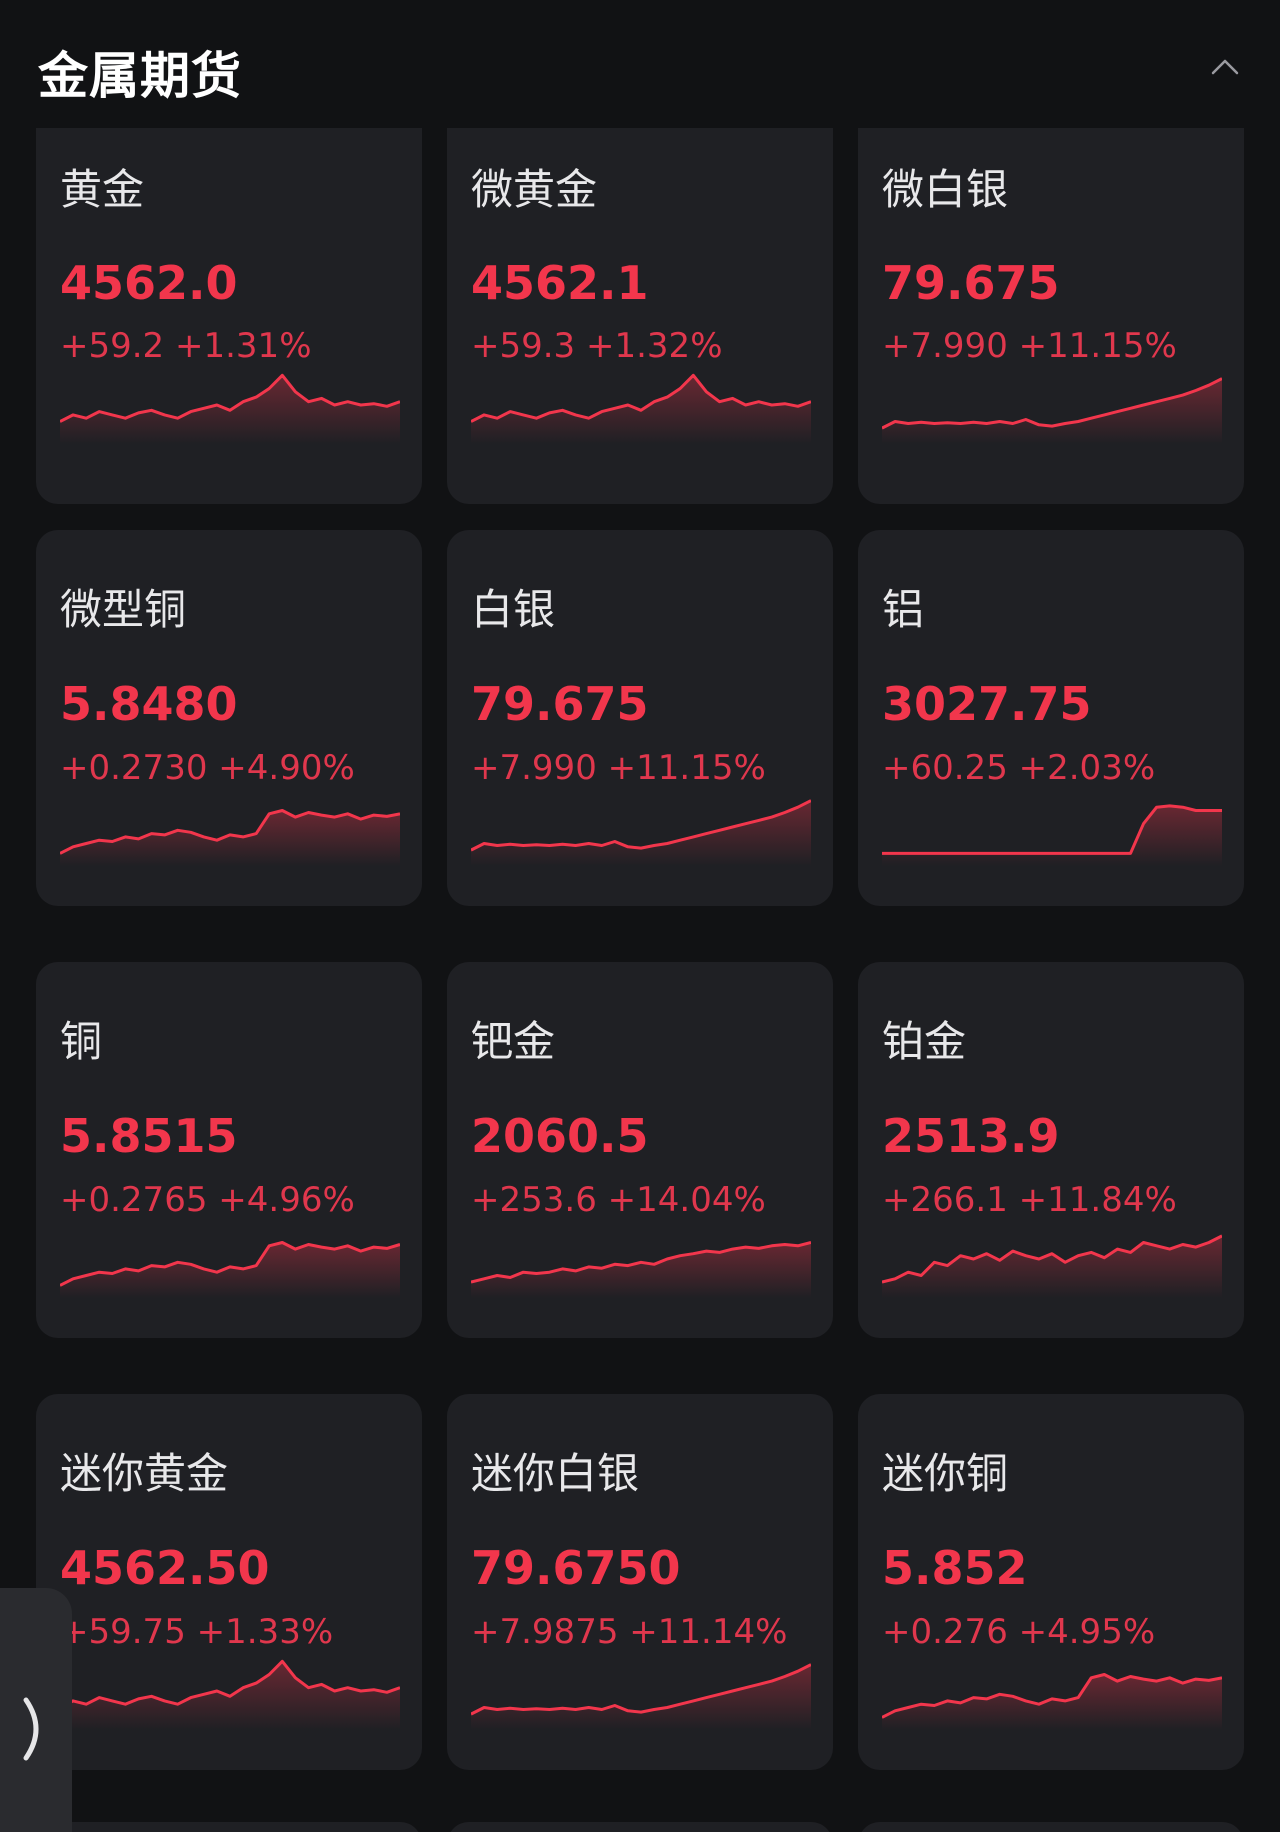  Describe the element at coordinates (1051, 1582) in the screenshot. I see `futures-card: 迷你铜 5.852 +0.276 +4.95%` at that location.